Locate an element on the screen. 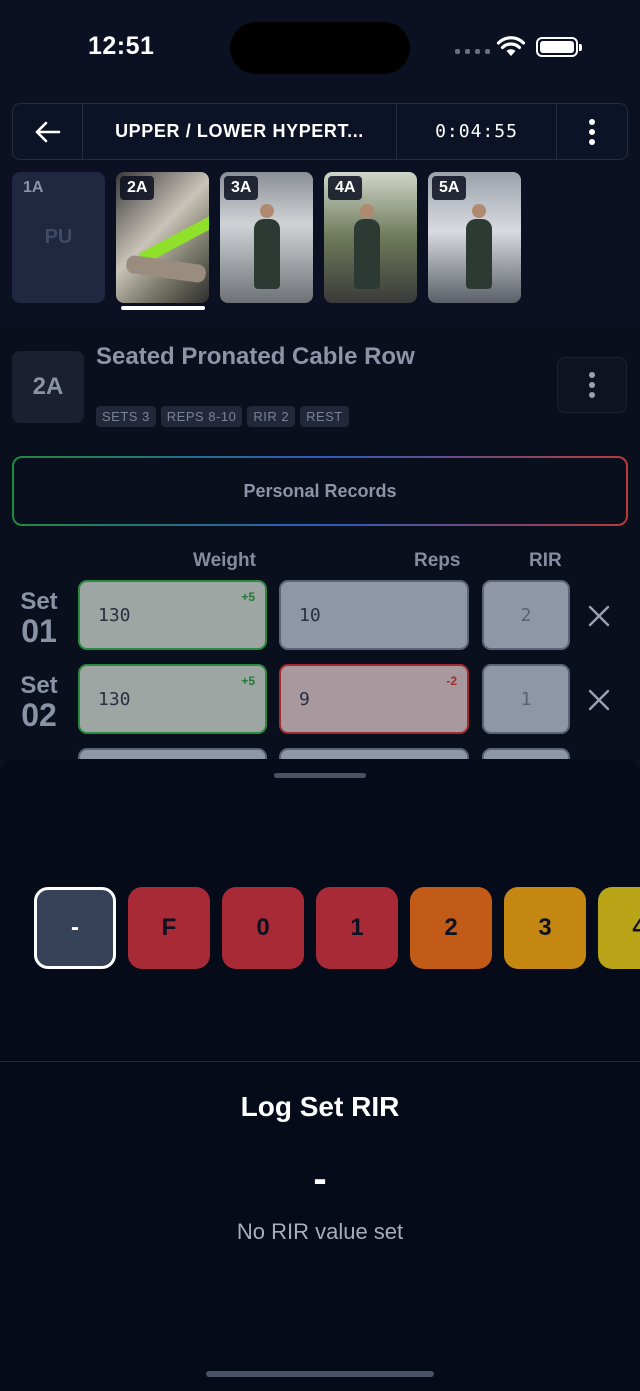  exercise-thumb-tag: 4A is located at coordinates (345, 188).